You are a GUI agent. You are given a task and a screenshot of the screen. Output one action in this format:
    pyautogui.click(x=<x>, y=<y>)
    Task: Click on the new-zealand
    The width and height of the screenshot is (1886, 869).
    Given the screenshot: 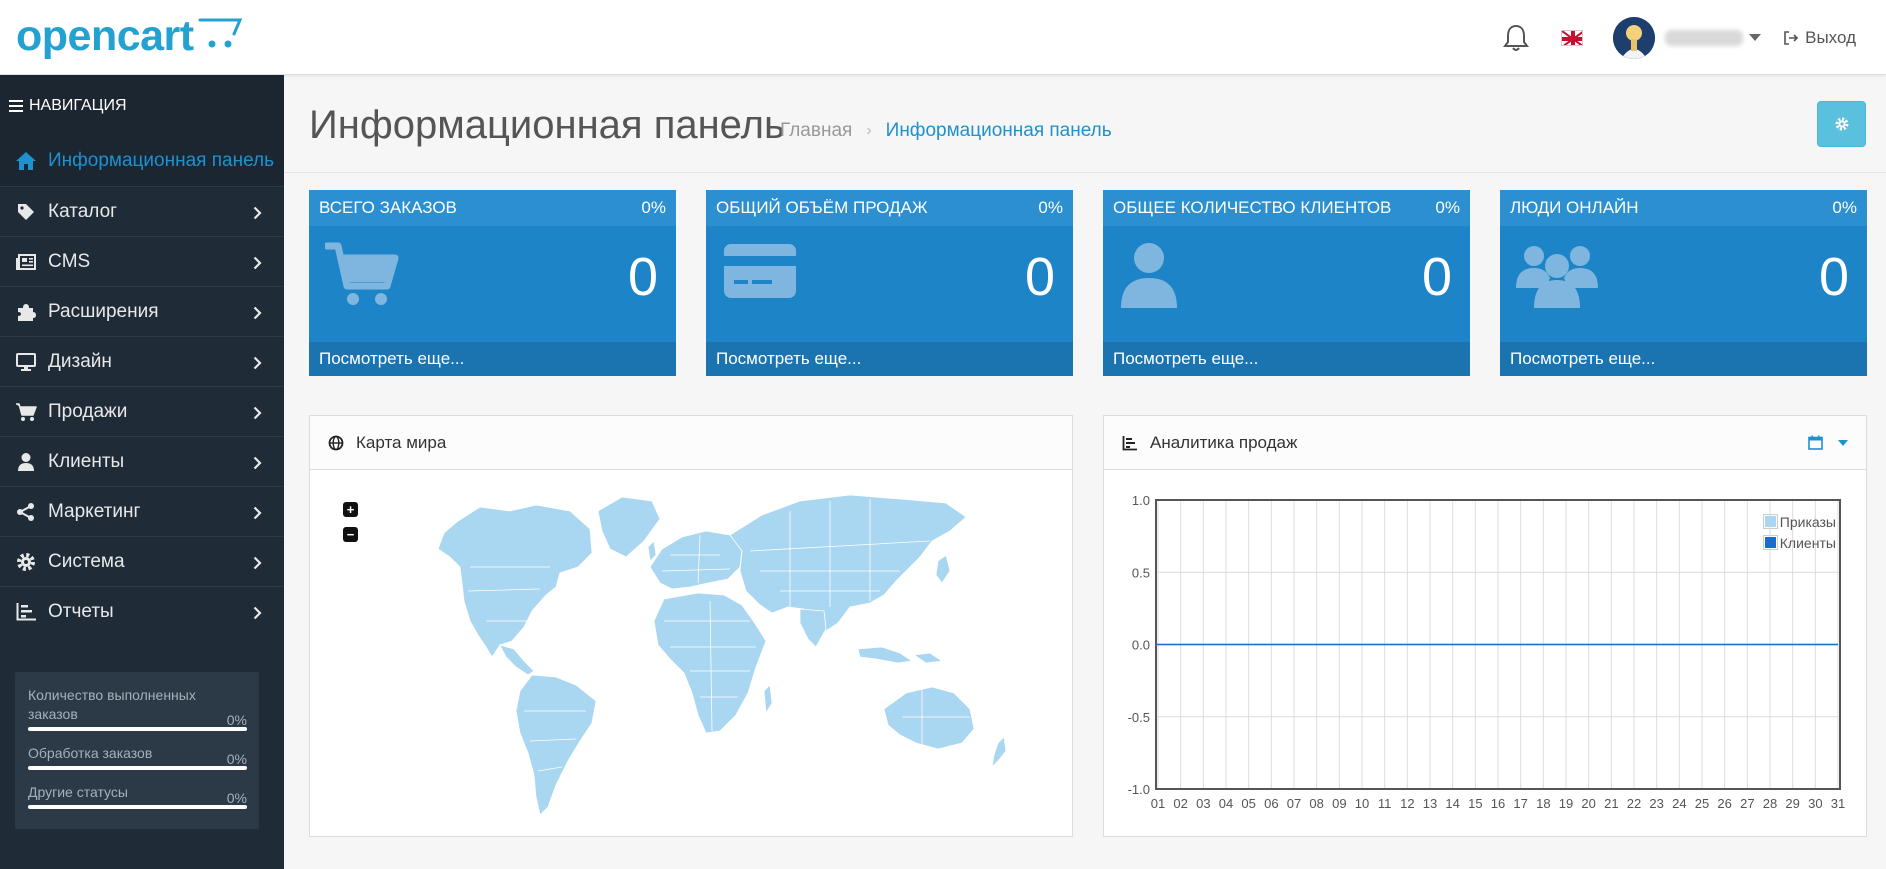 What is the action you would take?
    pyautogui.click(x=999, y=752)
    